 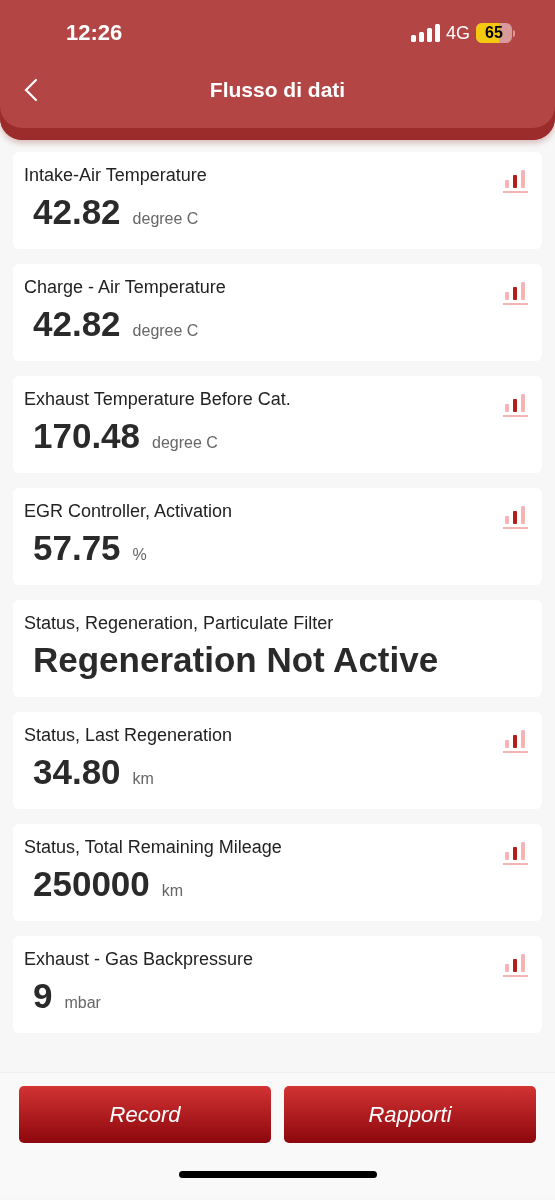 I want to click on screen-title: Flusso di dati, so click(x=277, y=90).